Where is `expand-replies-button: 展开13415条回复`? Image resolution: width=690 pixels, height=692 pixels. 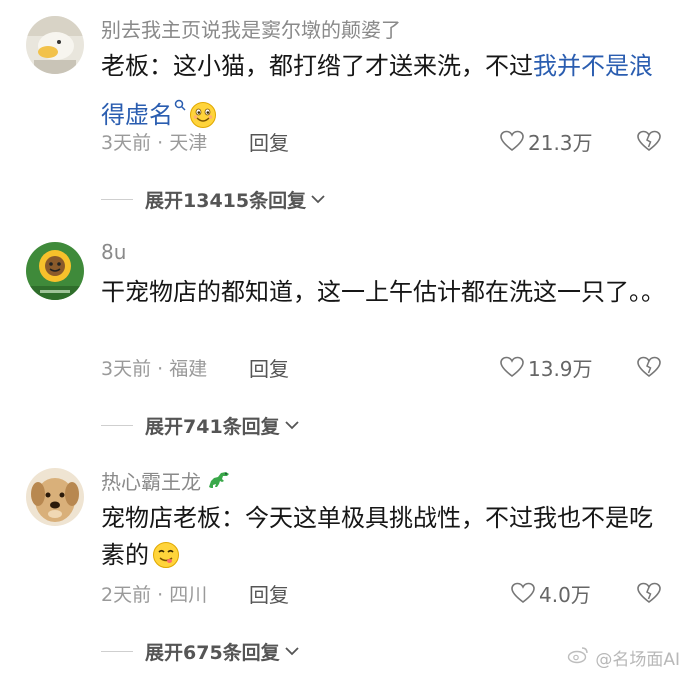
expand-replies-button: 展开13415条回复 is located at coordinates (213, 199).